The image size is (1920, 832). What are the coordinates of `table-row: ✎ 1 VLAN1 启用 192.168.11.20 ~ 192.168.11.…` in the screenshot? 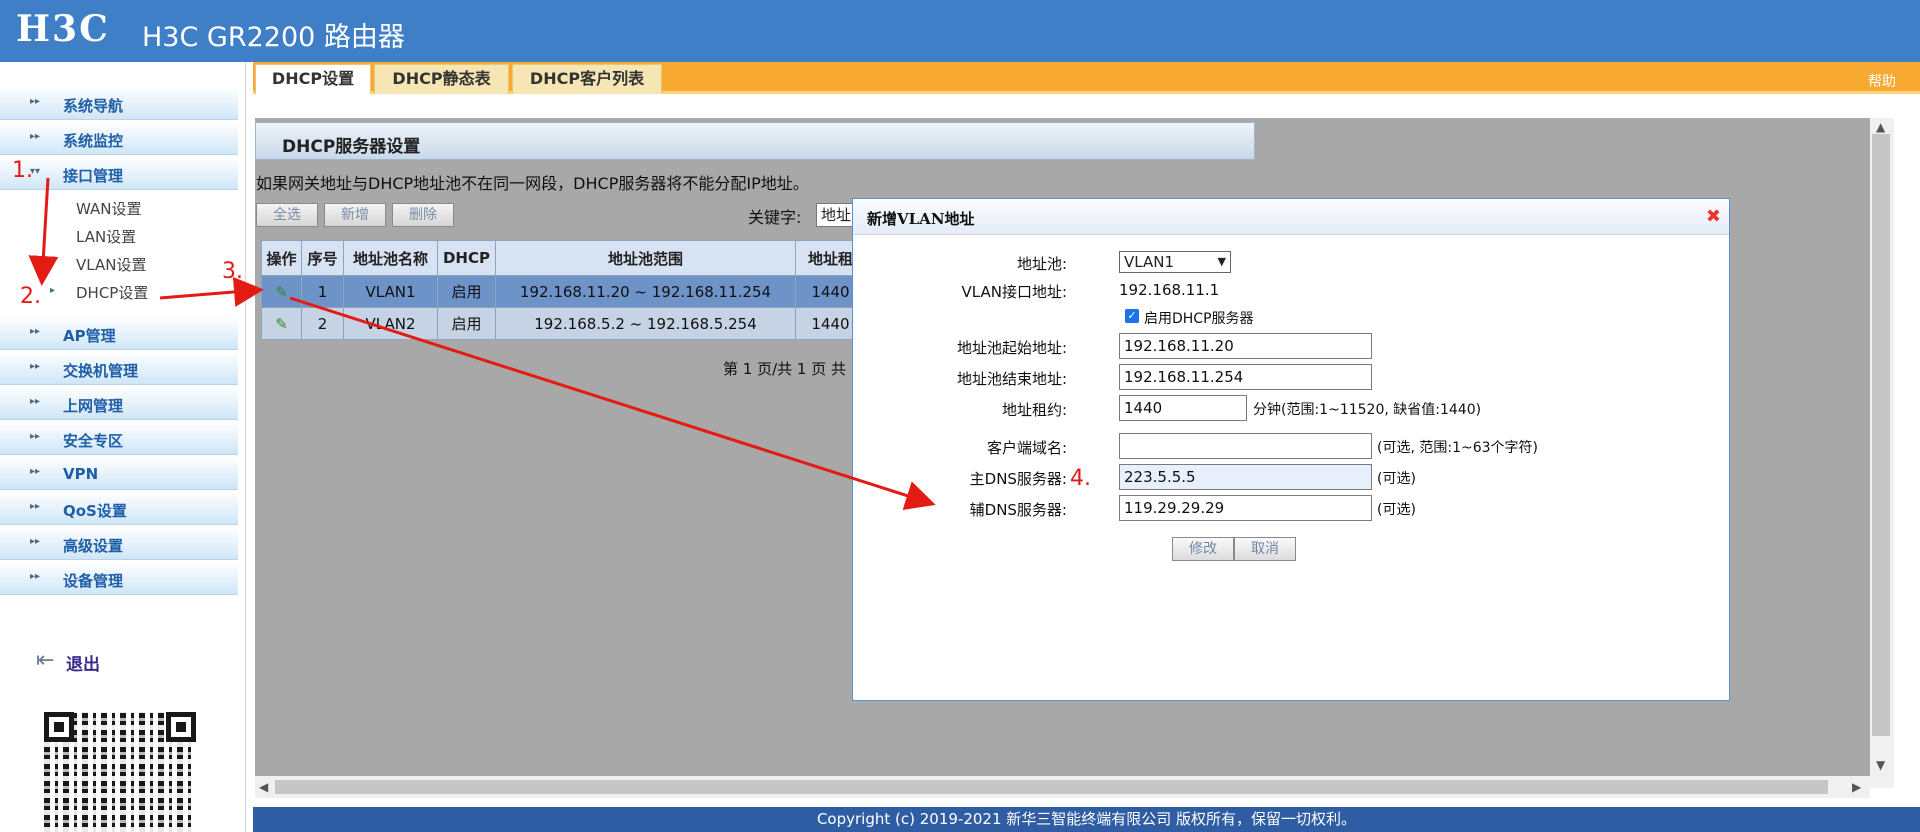 It's located at (563, 291).